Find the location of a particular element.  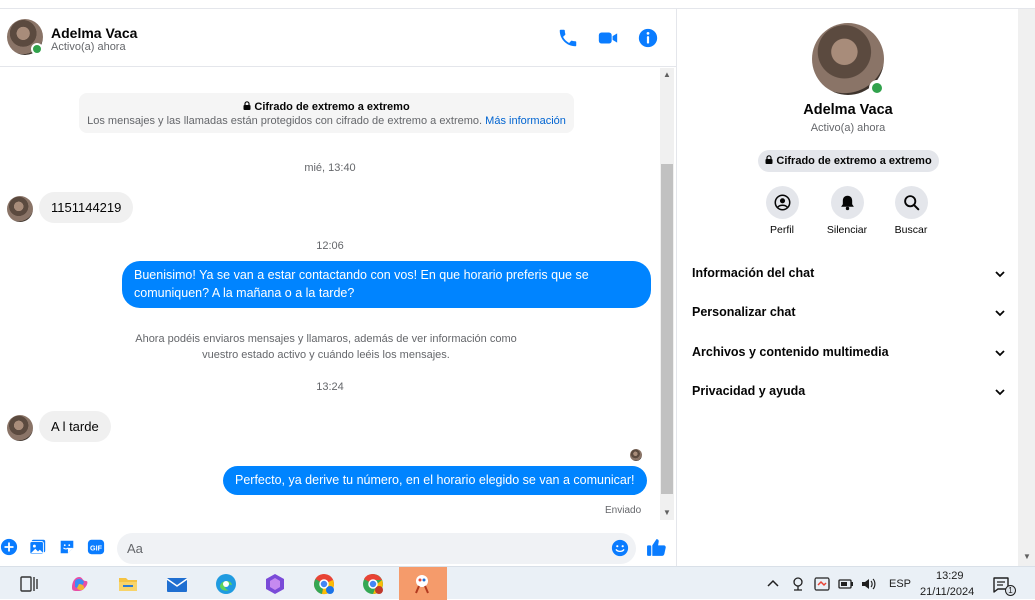

chevron-up-icon is located at coordinates (773, 584).